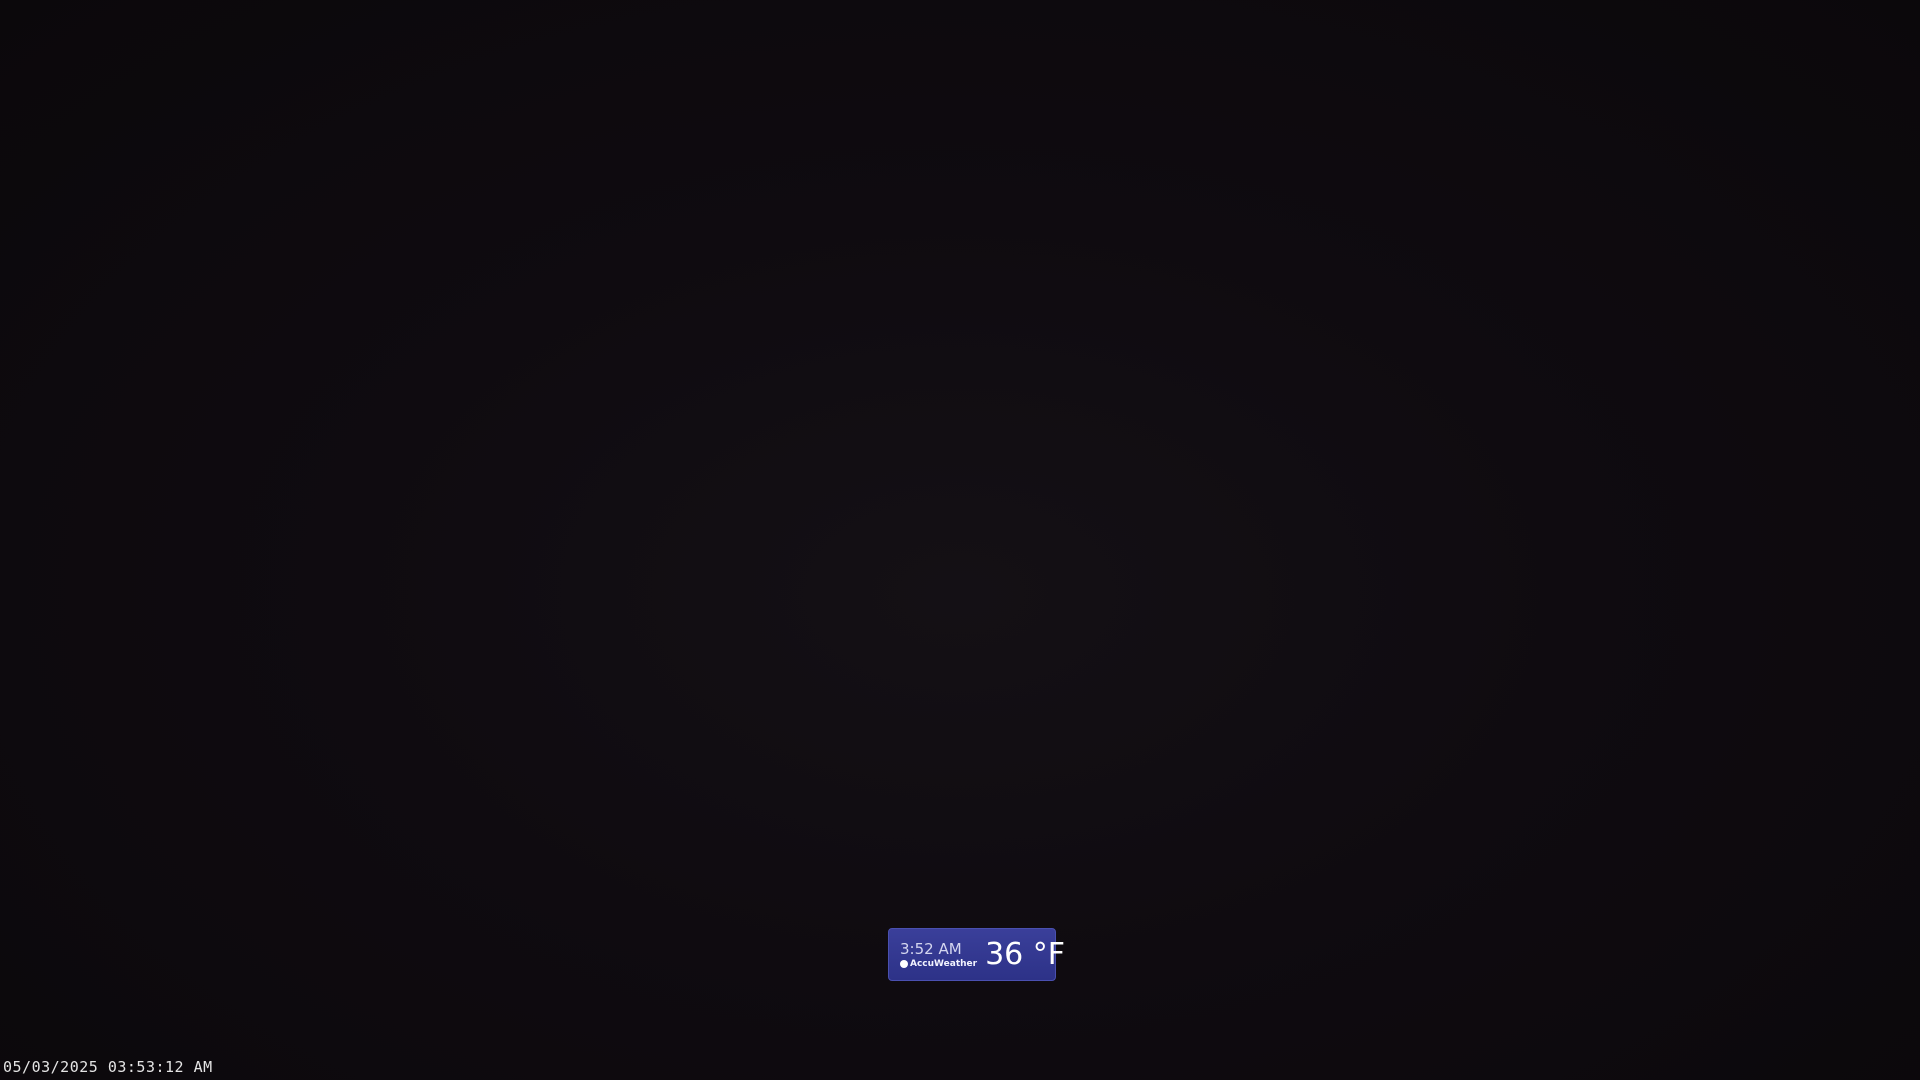 Image resolution: width=1920 pixels, height=1080 pixels. What do you see at coordinates (1025, 954) in the screenshot?
I see `weather-temperature: 36 °F` at bounding box center [1025, 954].